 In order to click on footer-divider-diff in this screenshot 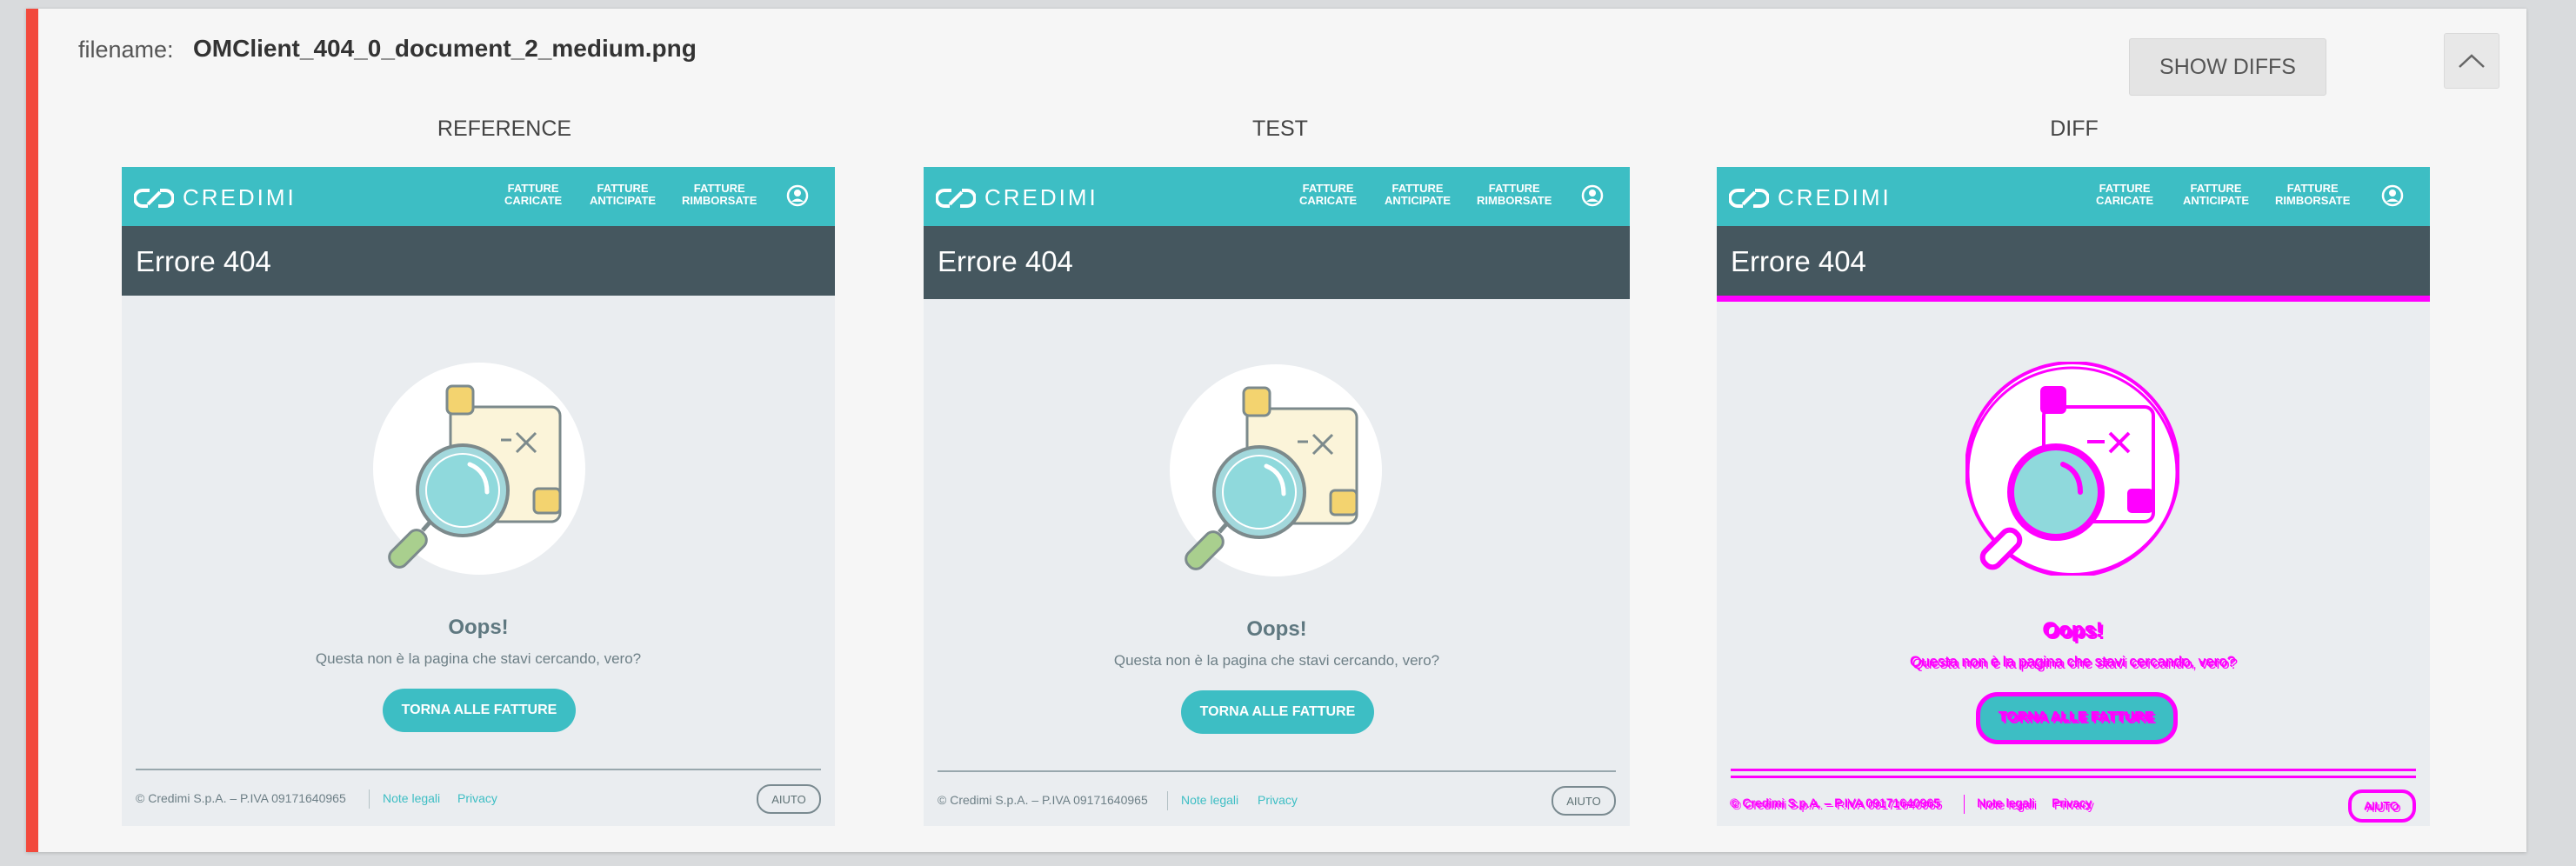, I will do `click(2073, 777)`.